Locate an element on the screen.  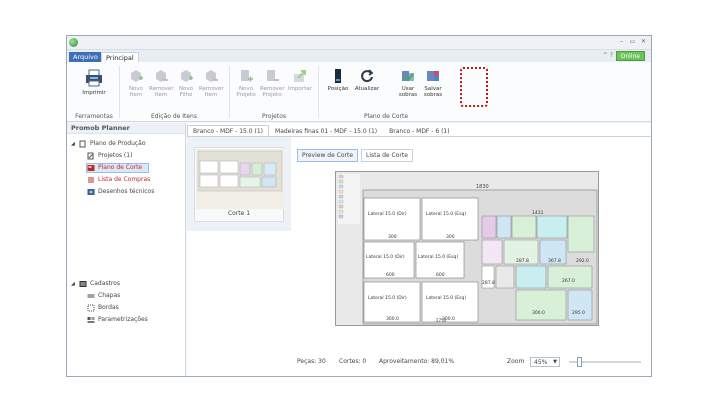
position-icon is located at coordinates (338, 76).